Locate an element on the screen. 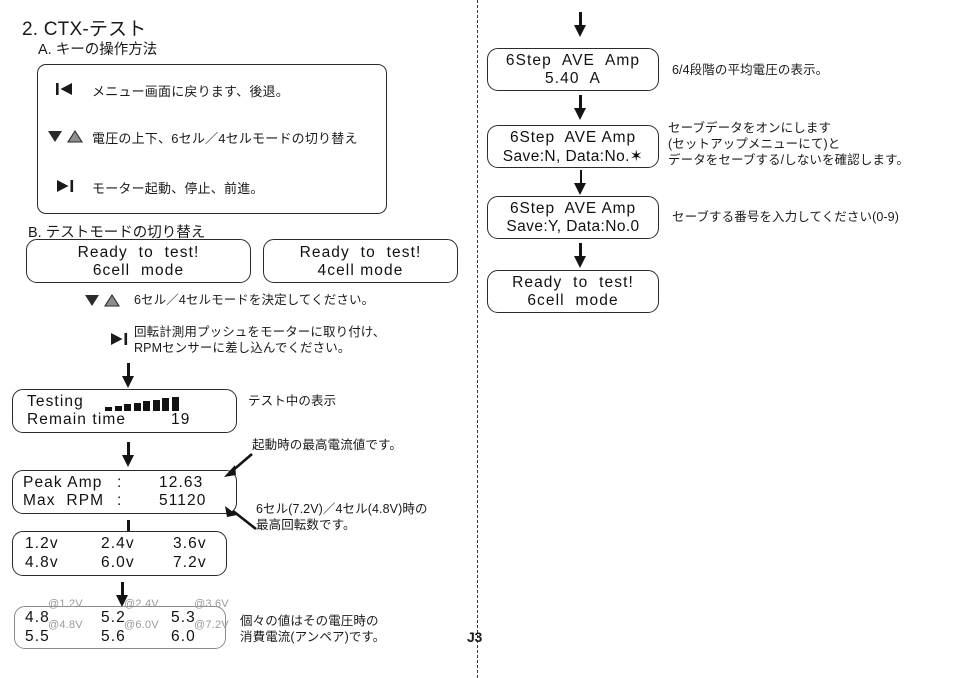 This screenshot has width=954, height=678. key-legend-row-play: モーター起動、停止、前進。 is located at coordinates (212, 187).